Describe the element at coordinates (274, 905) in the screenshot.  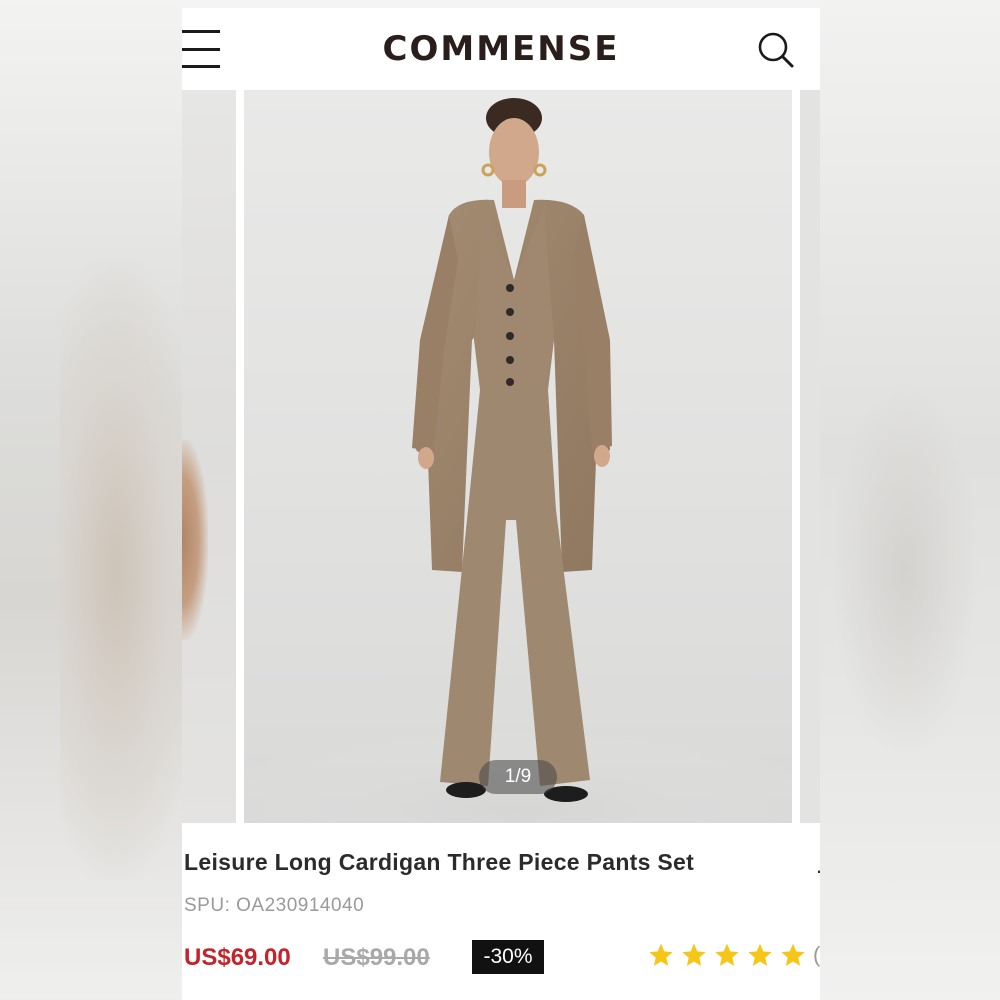
I see `product-spu: SPU: OA230914040` at that location.